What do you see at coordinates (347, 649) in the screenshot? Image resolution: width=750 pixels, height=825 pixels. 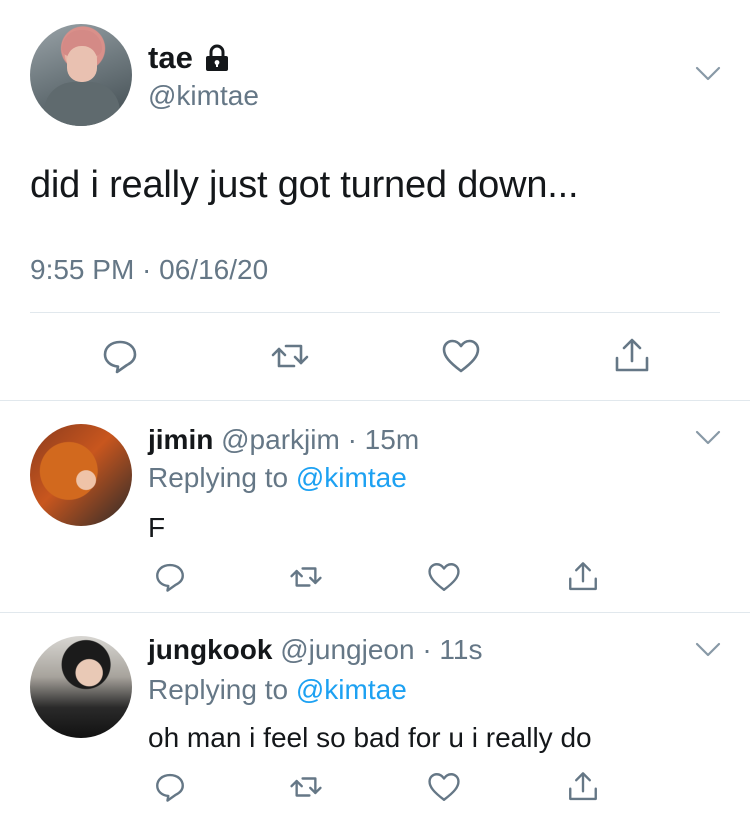 I see `handle: @jungjeon` at bounding box center [347, 649].